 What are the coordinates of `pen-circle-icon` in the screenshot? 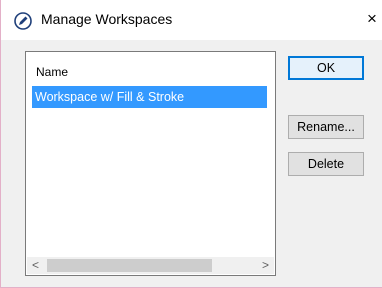 It's located at (23, 21).